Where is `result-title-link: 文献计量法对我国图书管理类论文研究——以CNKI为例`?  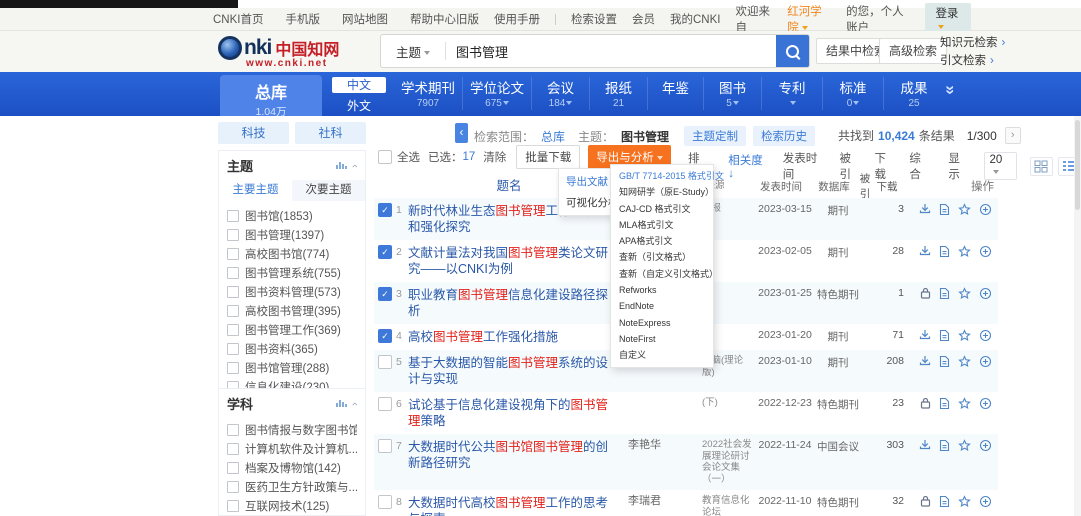 result-title-link: 文献计量法对我国图书管理类论文研究——以CNKI为例 is located at coordinates (513, 261).